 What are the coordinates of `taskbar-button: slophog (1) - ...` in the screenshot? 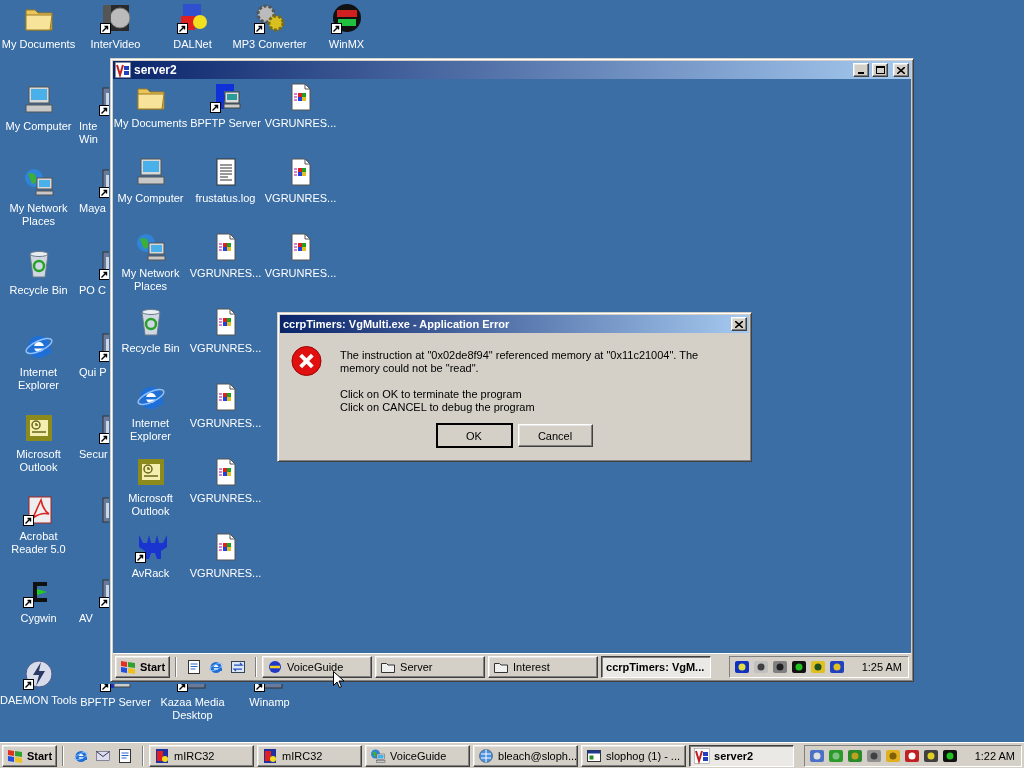 It's located at (634, 755).